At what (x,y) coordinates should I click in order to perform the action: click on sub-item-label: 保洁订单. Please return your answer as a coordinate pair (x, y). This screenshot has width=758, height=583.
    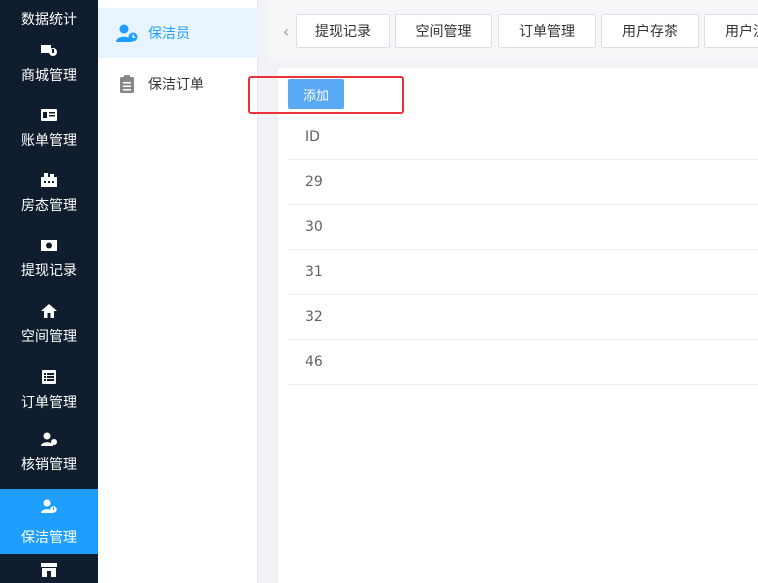
    Looking at the image, I should click on (176, 85).